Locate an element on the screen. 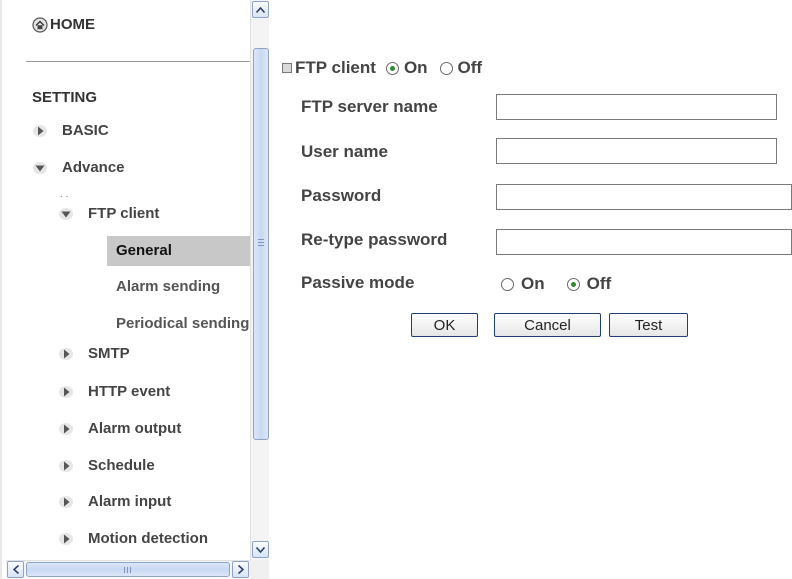 This screenshot has height=579, width=792. retype-password-input is located at coordinates (644, 242).